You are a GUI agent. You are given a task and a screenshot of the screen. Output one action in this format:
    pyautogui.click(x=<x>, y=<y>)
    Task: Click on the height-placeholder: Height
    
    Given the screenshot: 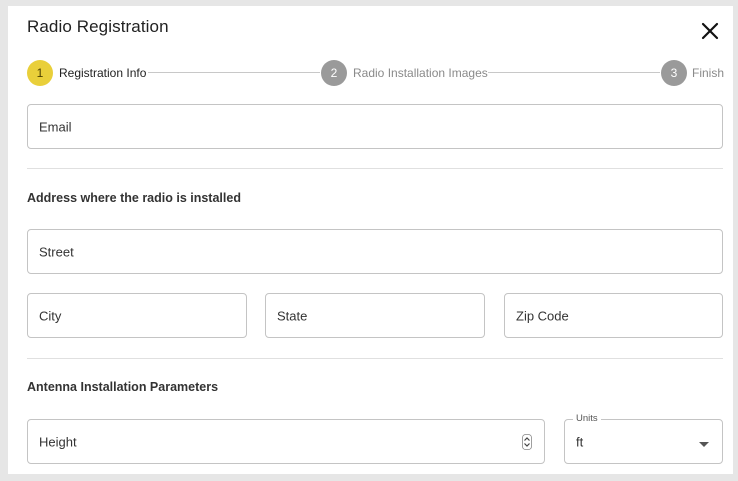 What is the action you would take?
    pyautogui.click(x=58, y=441)
    